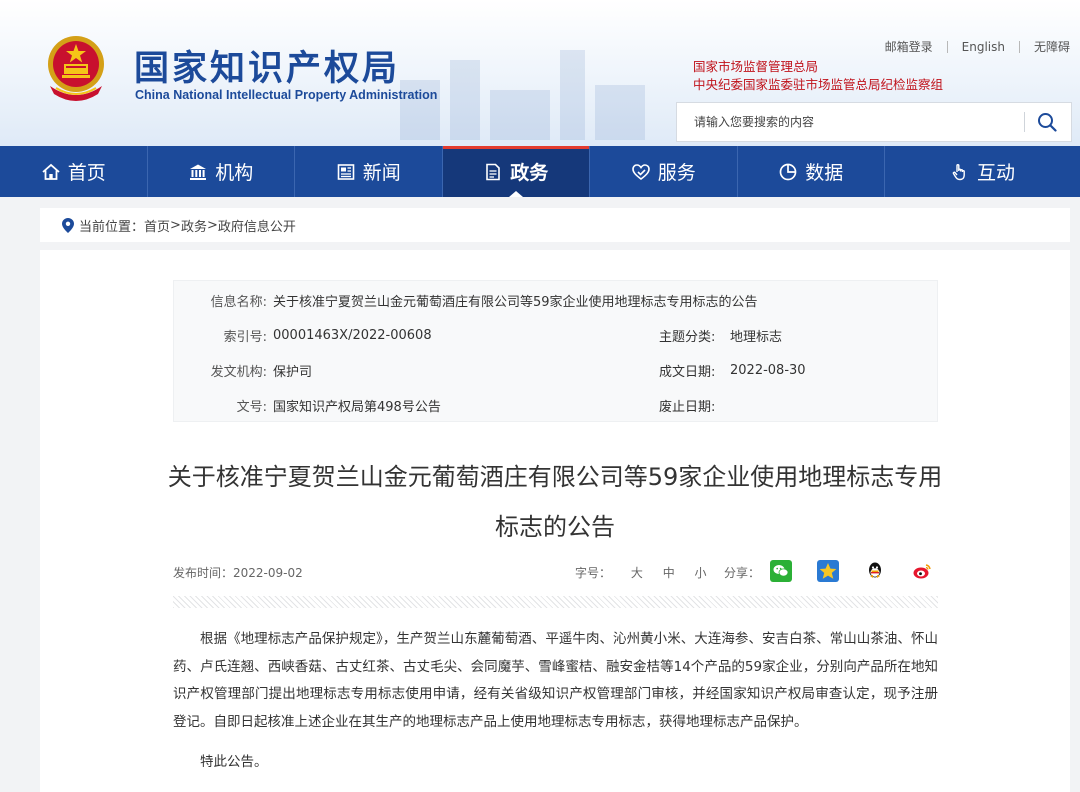 The width and height of the screenshot is (1080, 792). What do you see at coordinates (687, 407) in the screenshot?
I see `meta-label: 废止日期:` at bounding box center [687, 407].